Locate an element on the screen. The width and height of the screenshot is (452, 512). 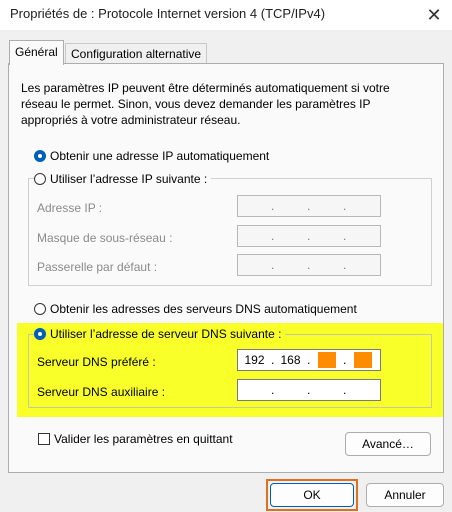
dns-preferred-input: 192 . 168 . . is located at coordinates (309, 360).